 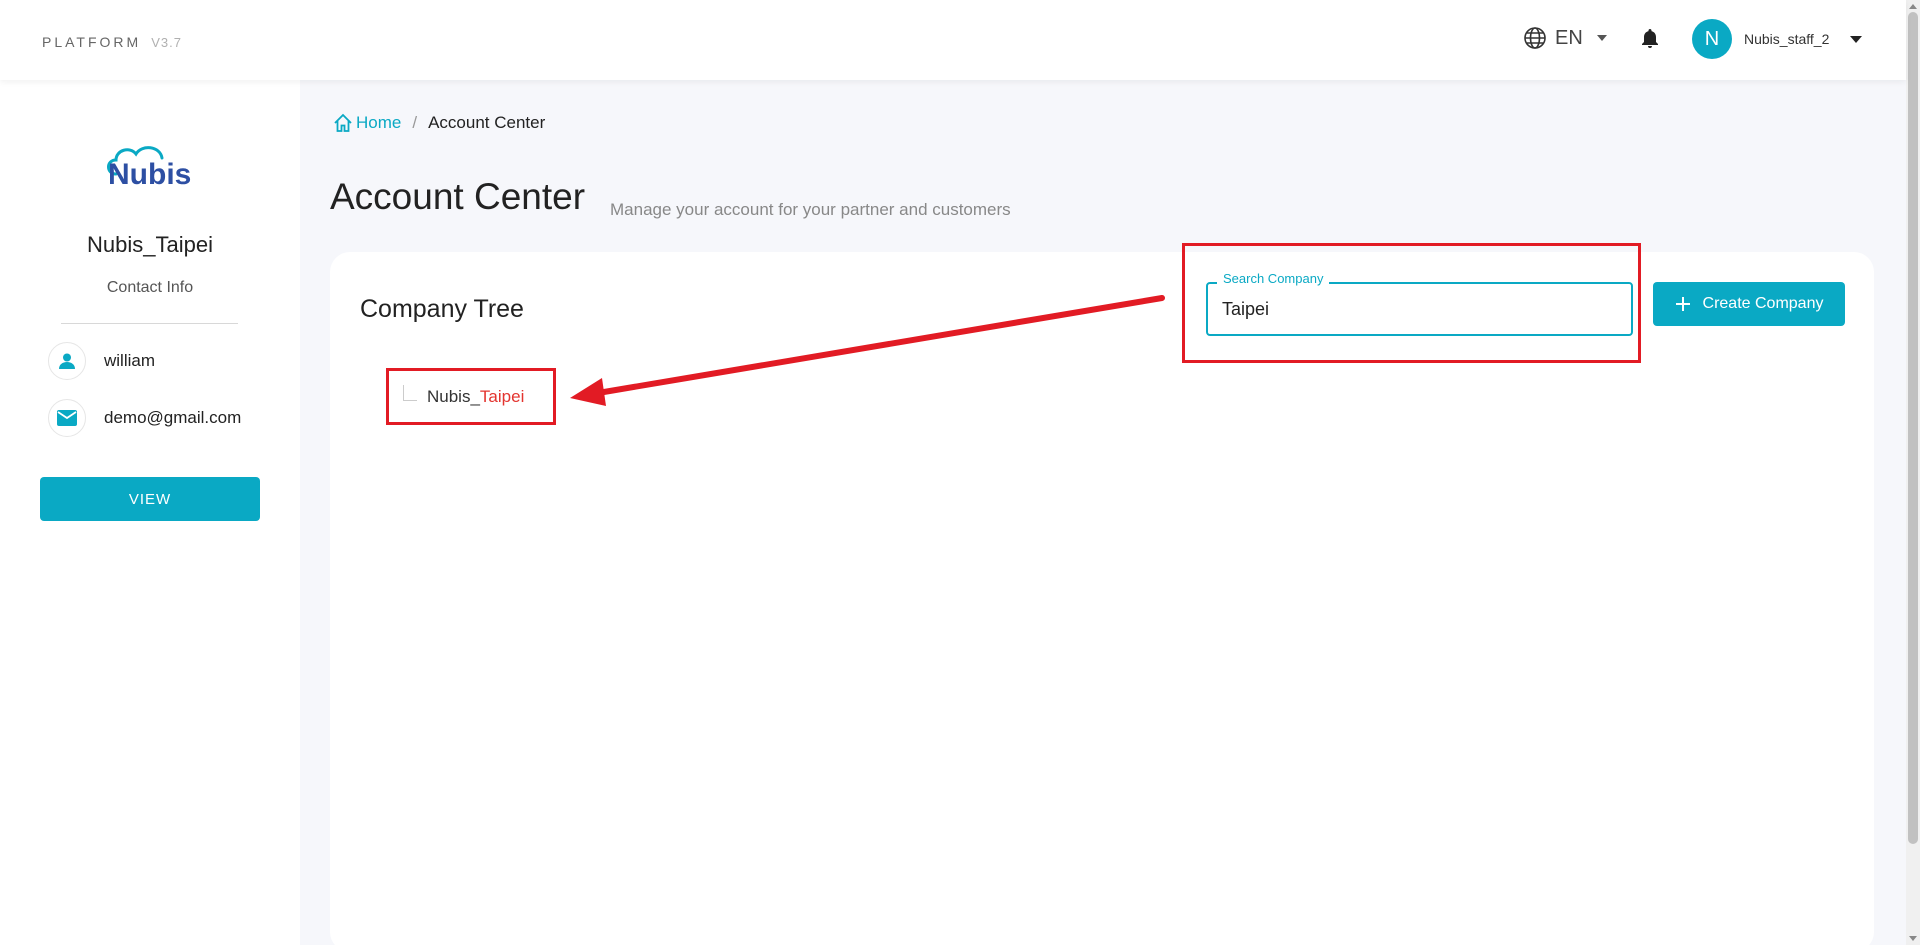 What do you see at coordinates (1535, 38) in the screenshot?
I see `globe-icon` at bounding box center [1535, 38].